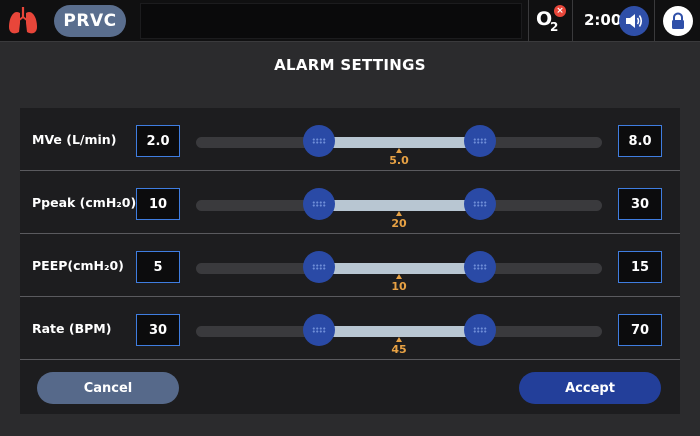 The width and height of the screenshot is (700, 436). I want to click on ventilation-mode-button: PRVC, so click(90, 21).